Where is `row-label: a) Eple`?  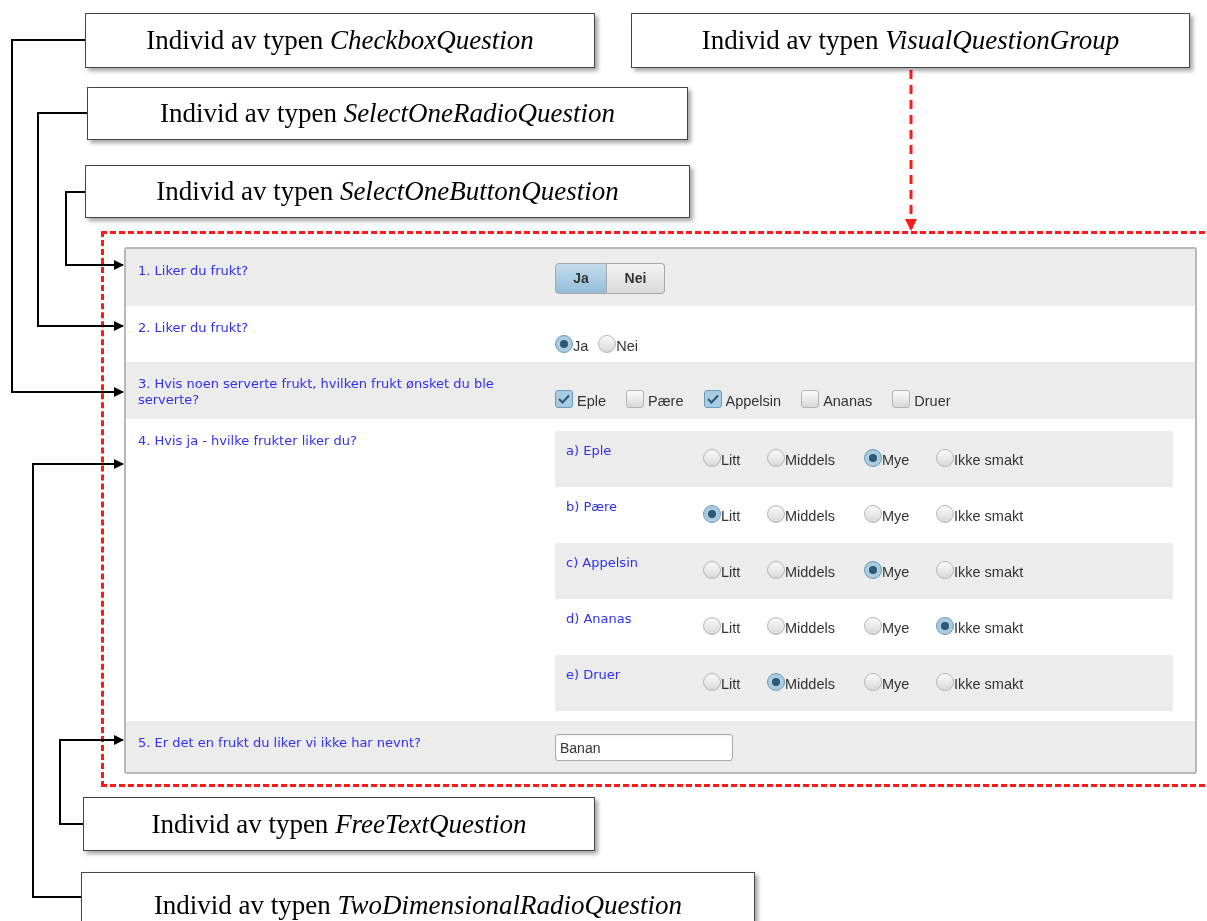
row-label: a) Eple is located at coordinates (589, 450).